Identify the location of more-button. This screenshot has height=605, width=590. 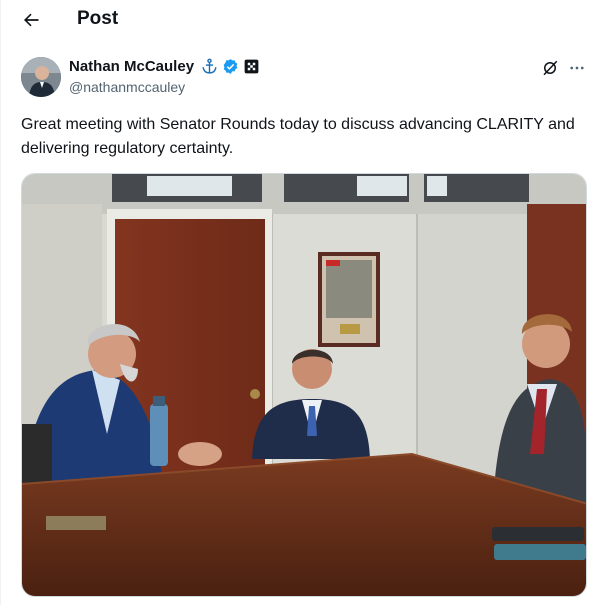
(577, 68).